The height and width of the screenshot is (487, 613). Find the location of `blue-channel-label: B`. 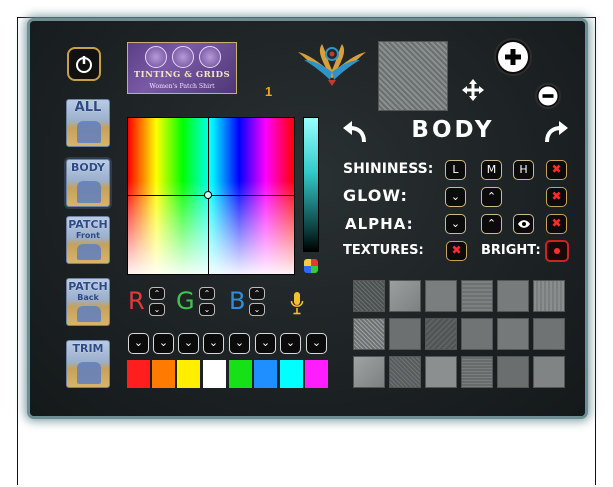

blue-channel-label: B is located at coordinates (237, 301).